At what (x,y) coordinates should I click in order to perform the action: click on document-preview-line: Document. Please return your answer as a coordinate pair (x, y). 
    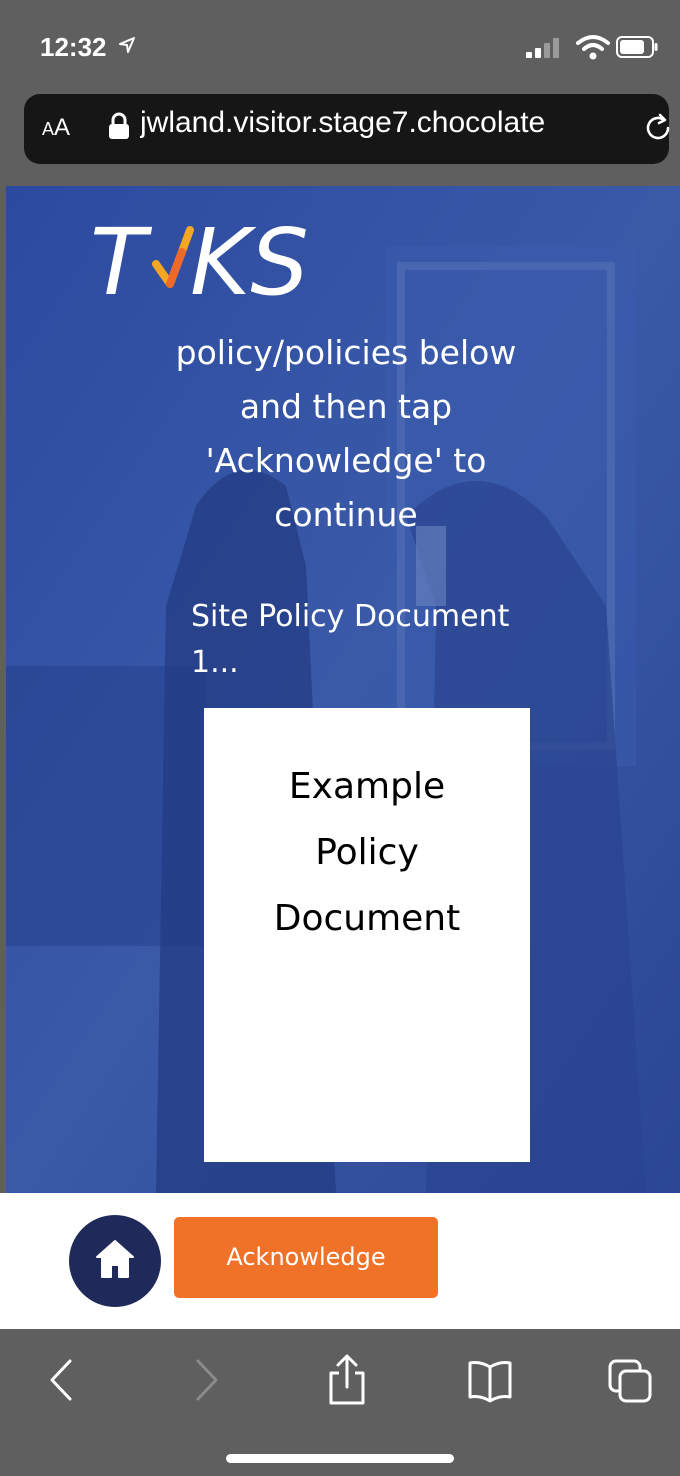
    Looking at the image, I should click on (367, 918).